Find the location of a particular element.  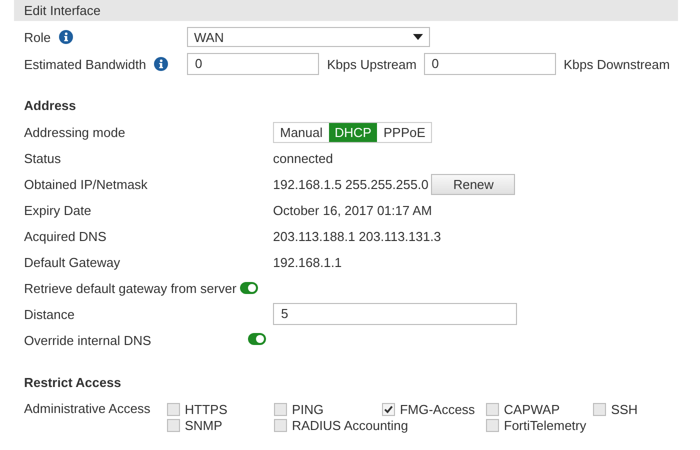

caret-icon is located at coordinates (418, 37).